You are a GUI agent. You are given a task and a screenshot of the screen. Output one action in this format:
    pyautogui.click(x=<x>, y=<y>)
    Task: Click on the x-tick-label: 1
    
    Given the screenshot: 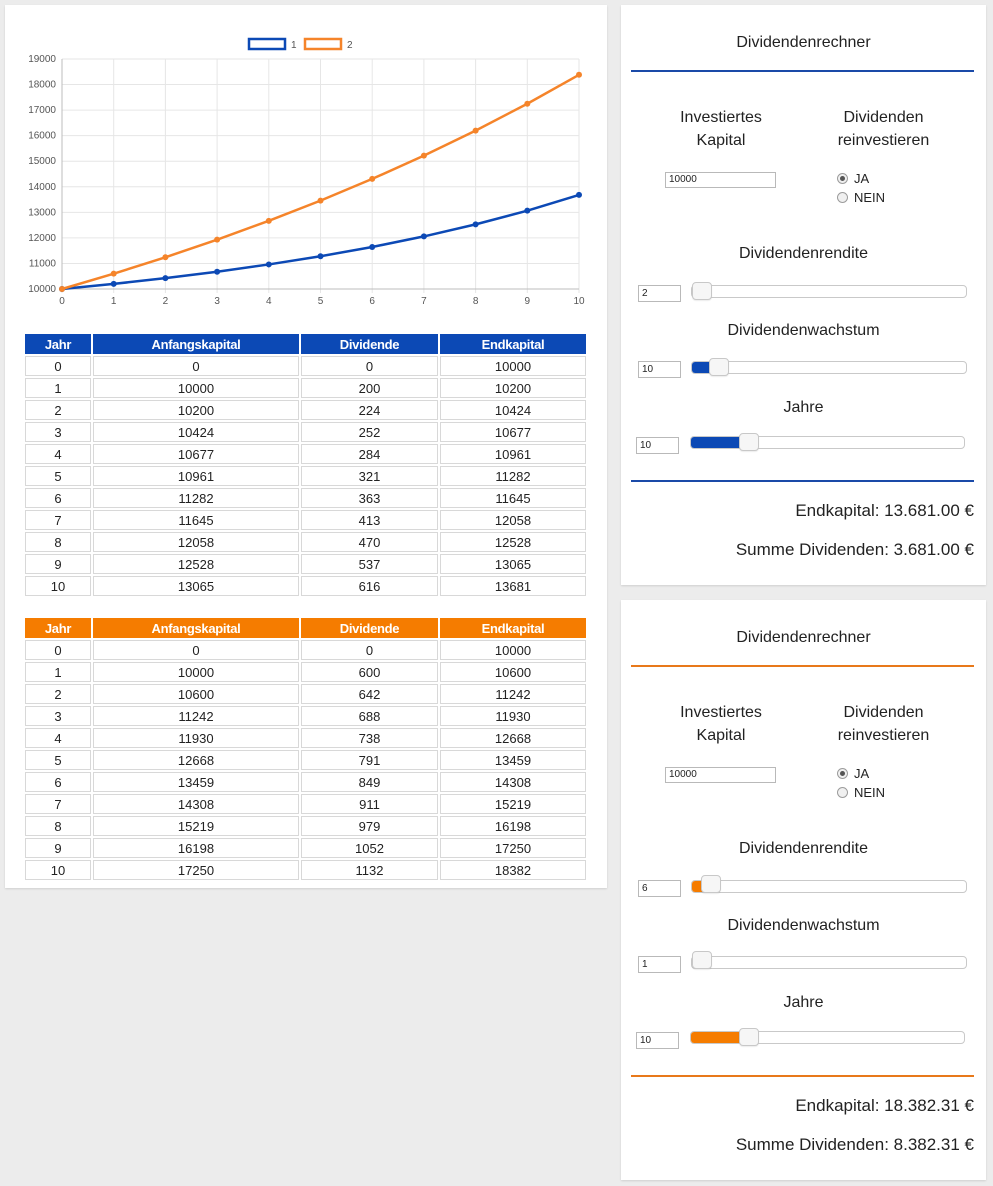 What is the action you would take?
    pyautogui.click(x=114, y=301)
    